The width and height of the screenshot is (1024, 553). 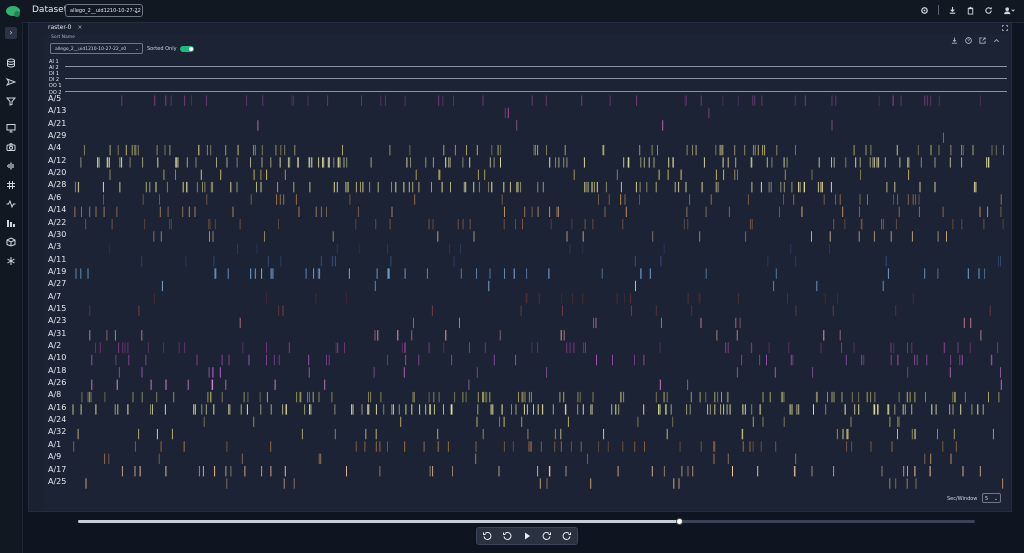 I want to click on rewind-5-icon, so click(x=507, y=536).